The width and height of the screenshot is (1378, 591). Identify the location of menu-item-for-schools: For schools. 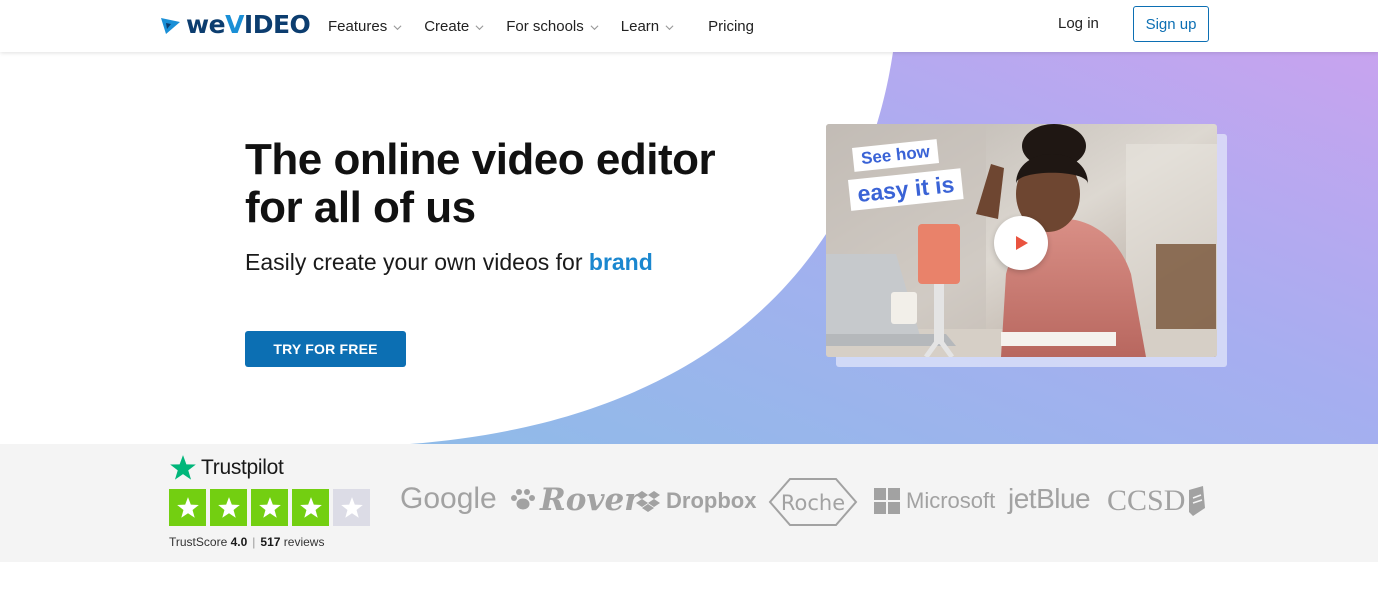
(552, 26).